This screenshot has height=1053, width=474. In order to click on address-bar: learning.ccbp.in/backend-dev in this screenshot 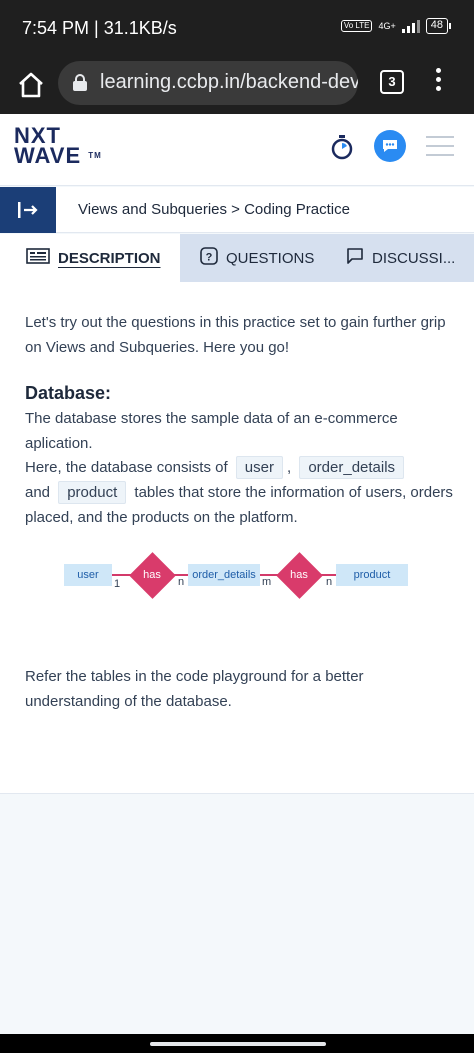, I will do `click(208, 83)`.